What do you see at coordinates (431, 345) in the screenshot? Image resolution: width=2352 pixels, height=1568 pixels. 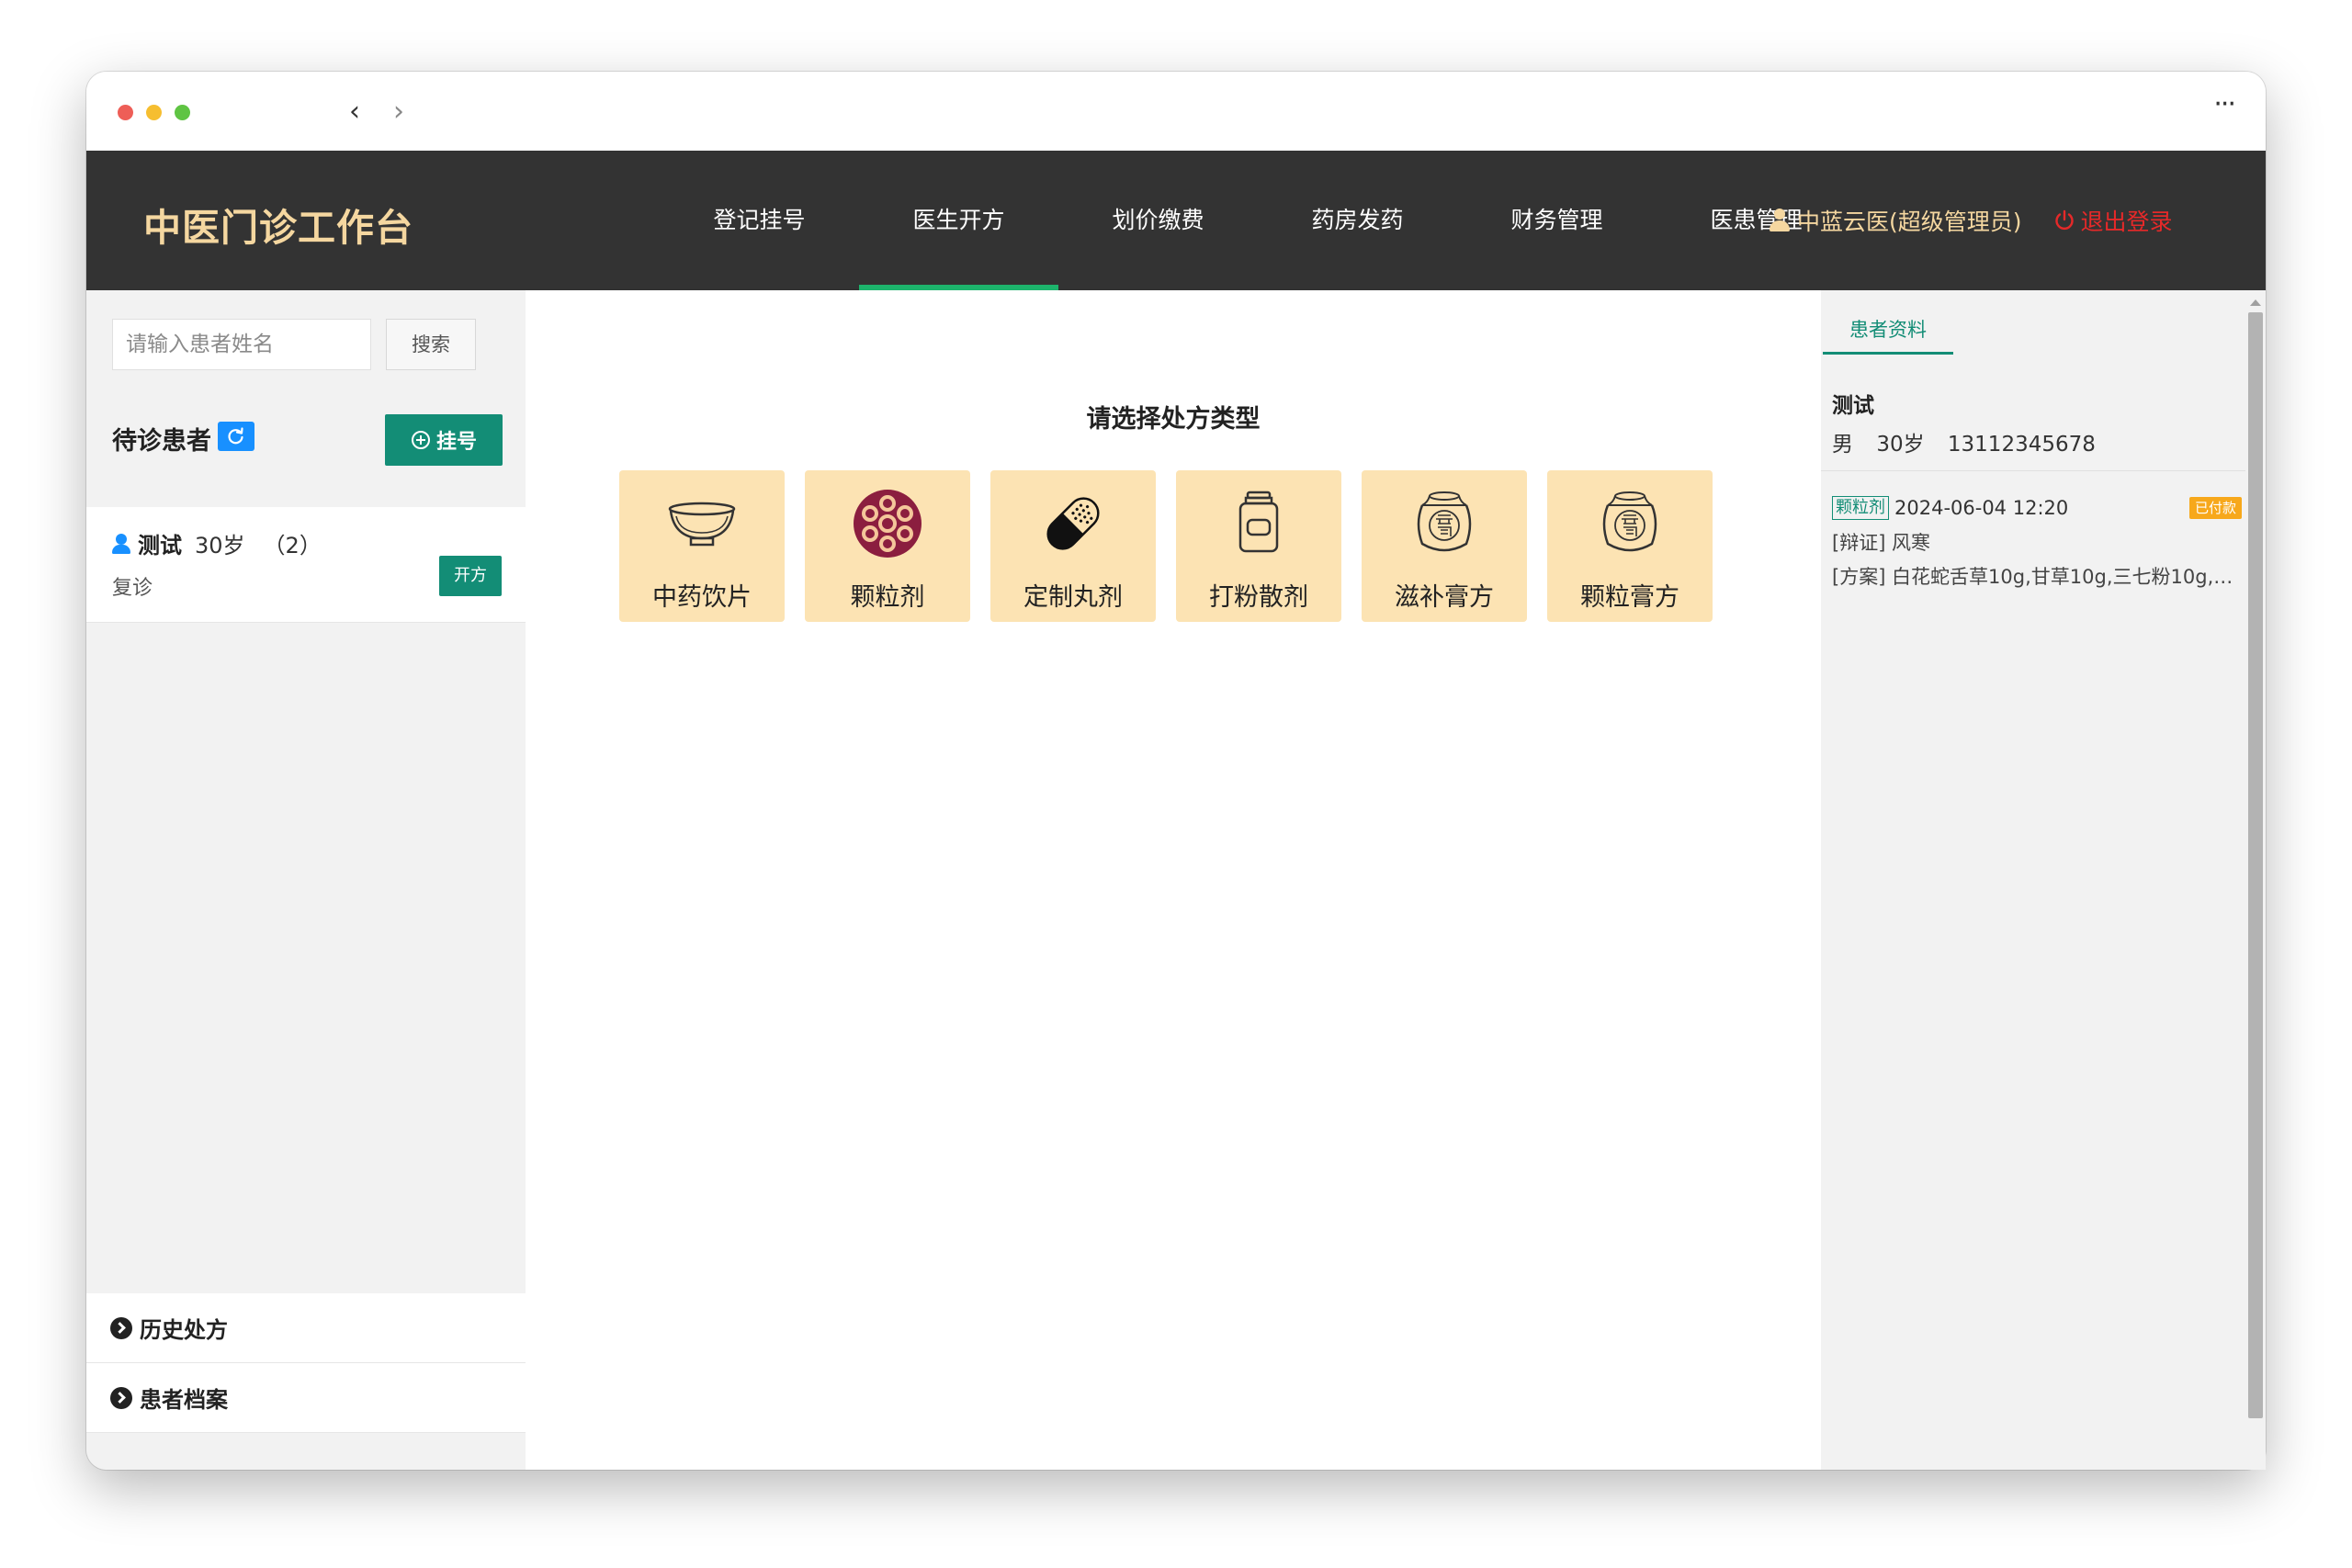 I see `search-button: 搜索` at bounding box center [431, 345].